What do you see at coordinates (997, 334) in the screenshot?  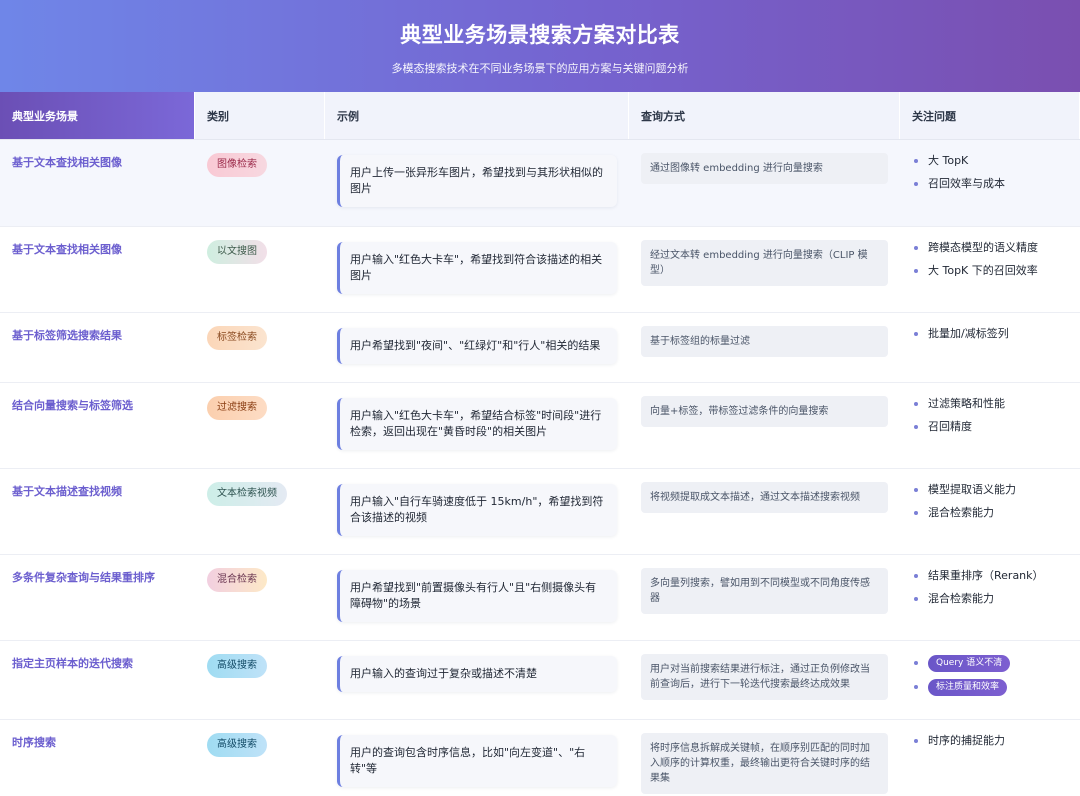 I see `focus-item: 批量加/减标签列` at bounding box center [997, 334].